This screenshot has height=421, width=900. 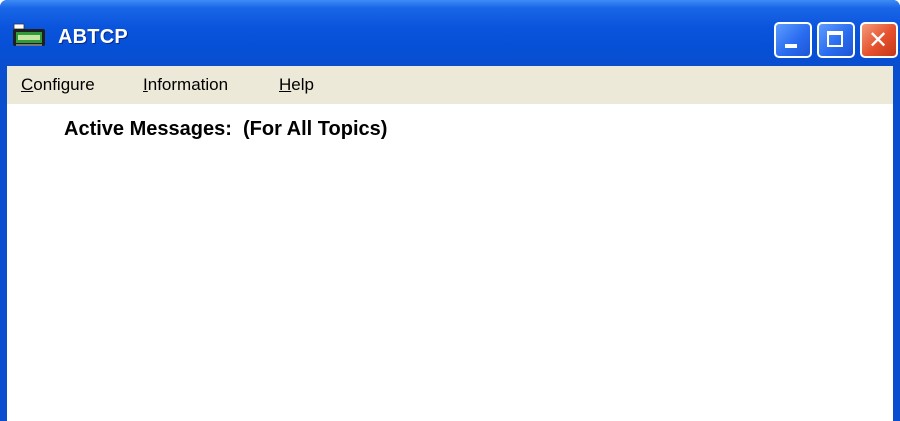 What do you see at coordinates (302, 84) in the screenshot?
I see `menu-help-label: elp` at bounding box center [302, 84].